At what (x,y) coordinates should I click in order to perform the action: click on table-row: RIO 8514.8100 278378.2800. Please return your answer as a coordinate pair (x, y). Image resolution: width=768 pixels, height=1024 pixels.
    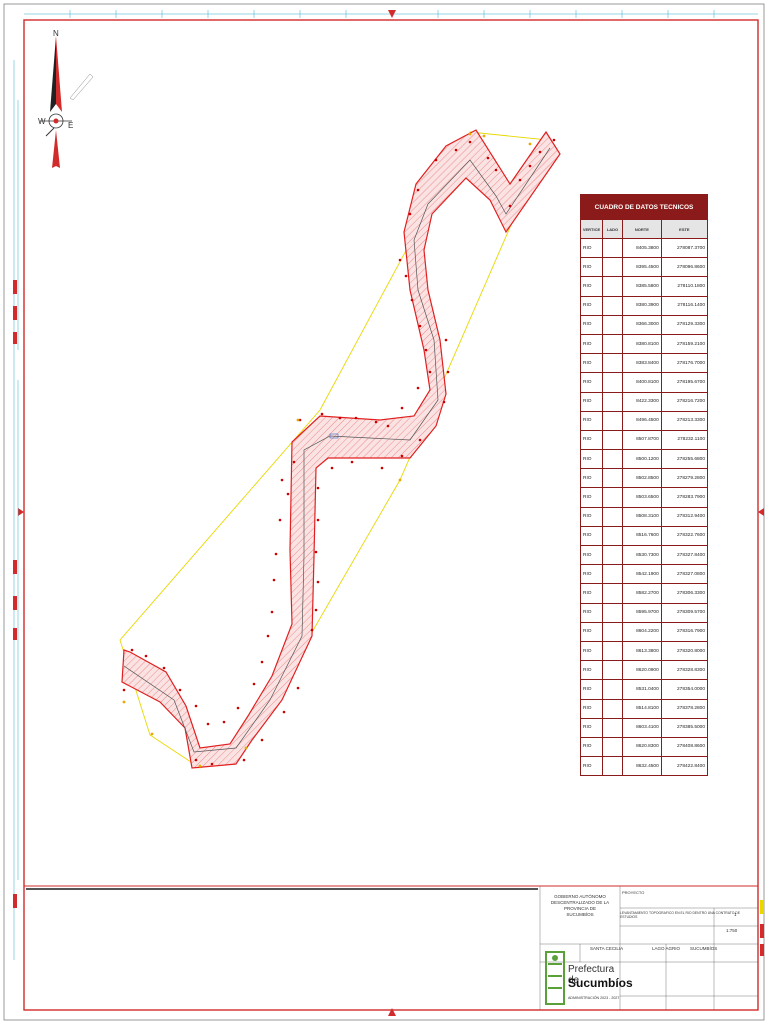
    Looking at the image, I should click on (644, 708).